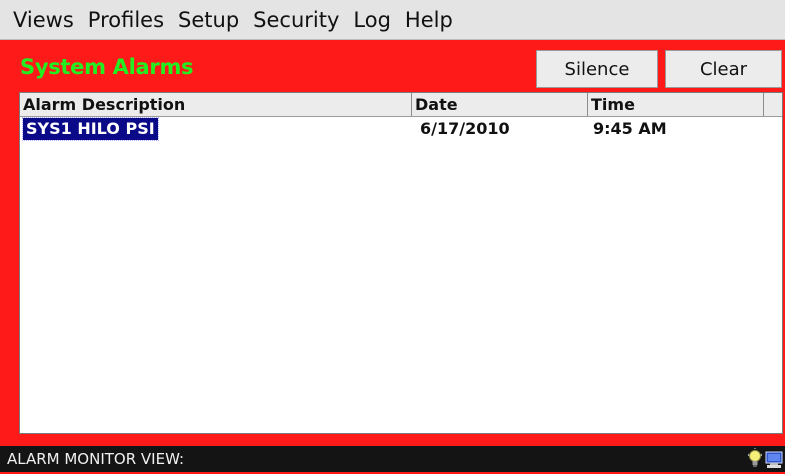 The height and width of the screenshot is (474, 785). What do you see at coordinates (774, 461) in the screenshot?
I see `network-computer-icon` at bounding box center [774, 461].